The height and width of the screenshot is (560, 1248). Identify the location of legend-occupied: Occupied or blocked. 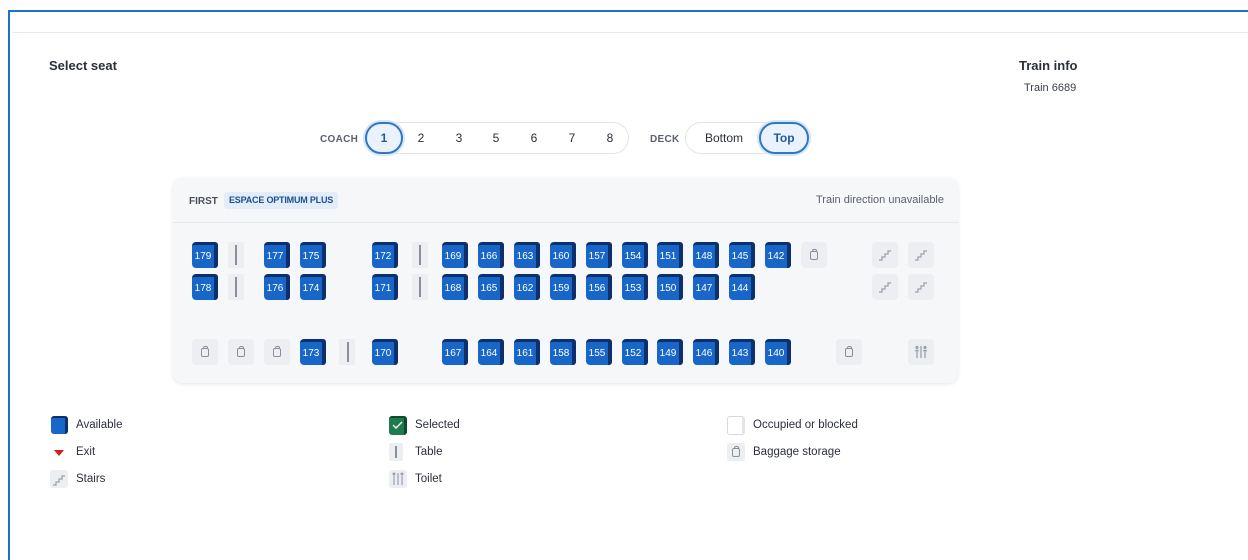
(792, 425).